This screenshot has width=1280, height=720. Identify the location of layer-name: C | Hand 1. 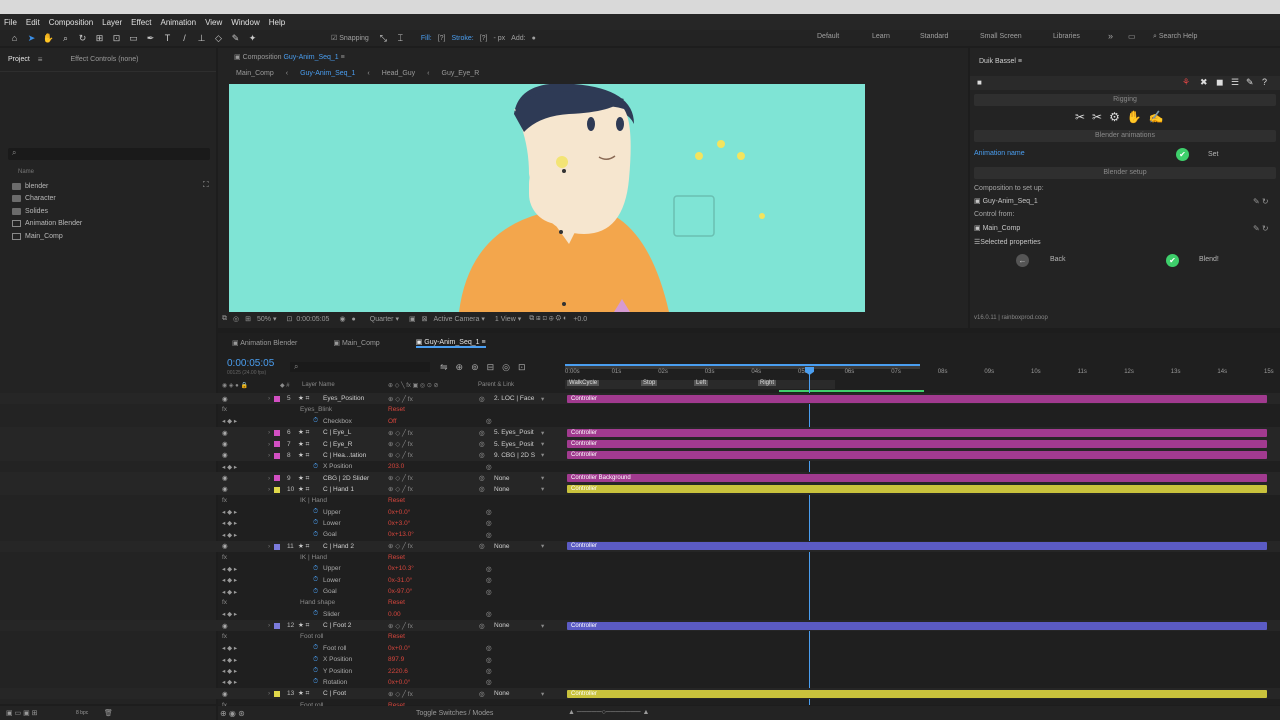
(338, 489).